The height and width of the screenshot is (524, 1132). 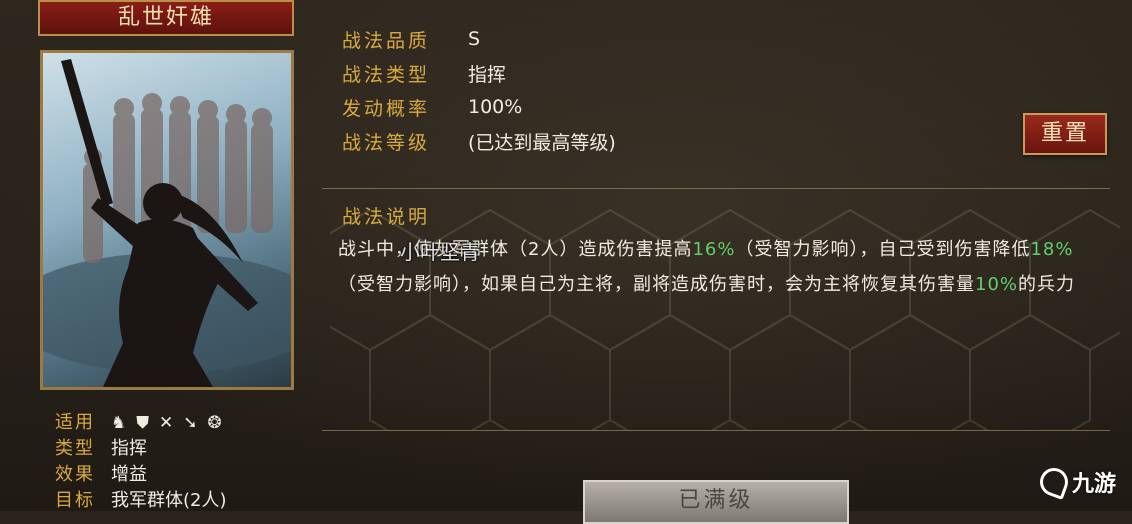 I want to click on shield-icon: ⛊, so click(x=142, y=423).